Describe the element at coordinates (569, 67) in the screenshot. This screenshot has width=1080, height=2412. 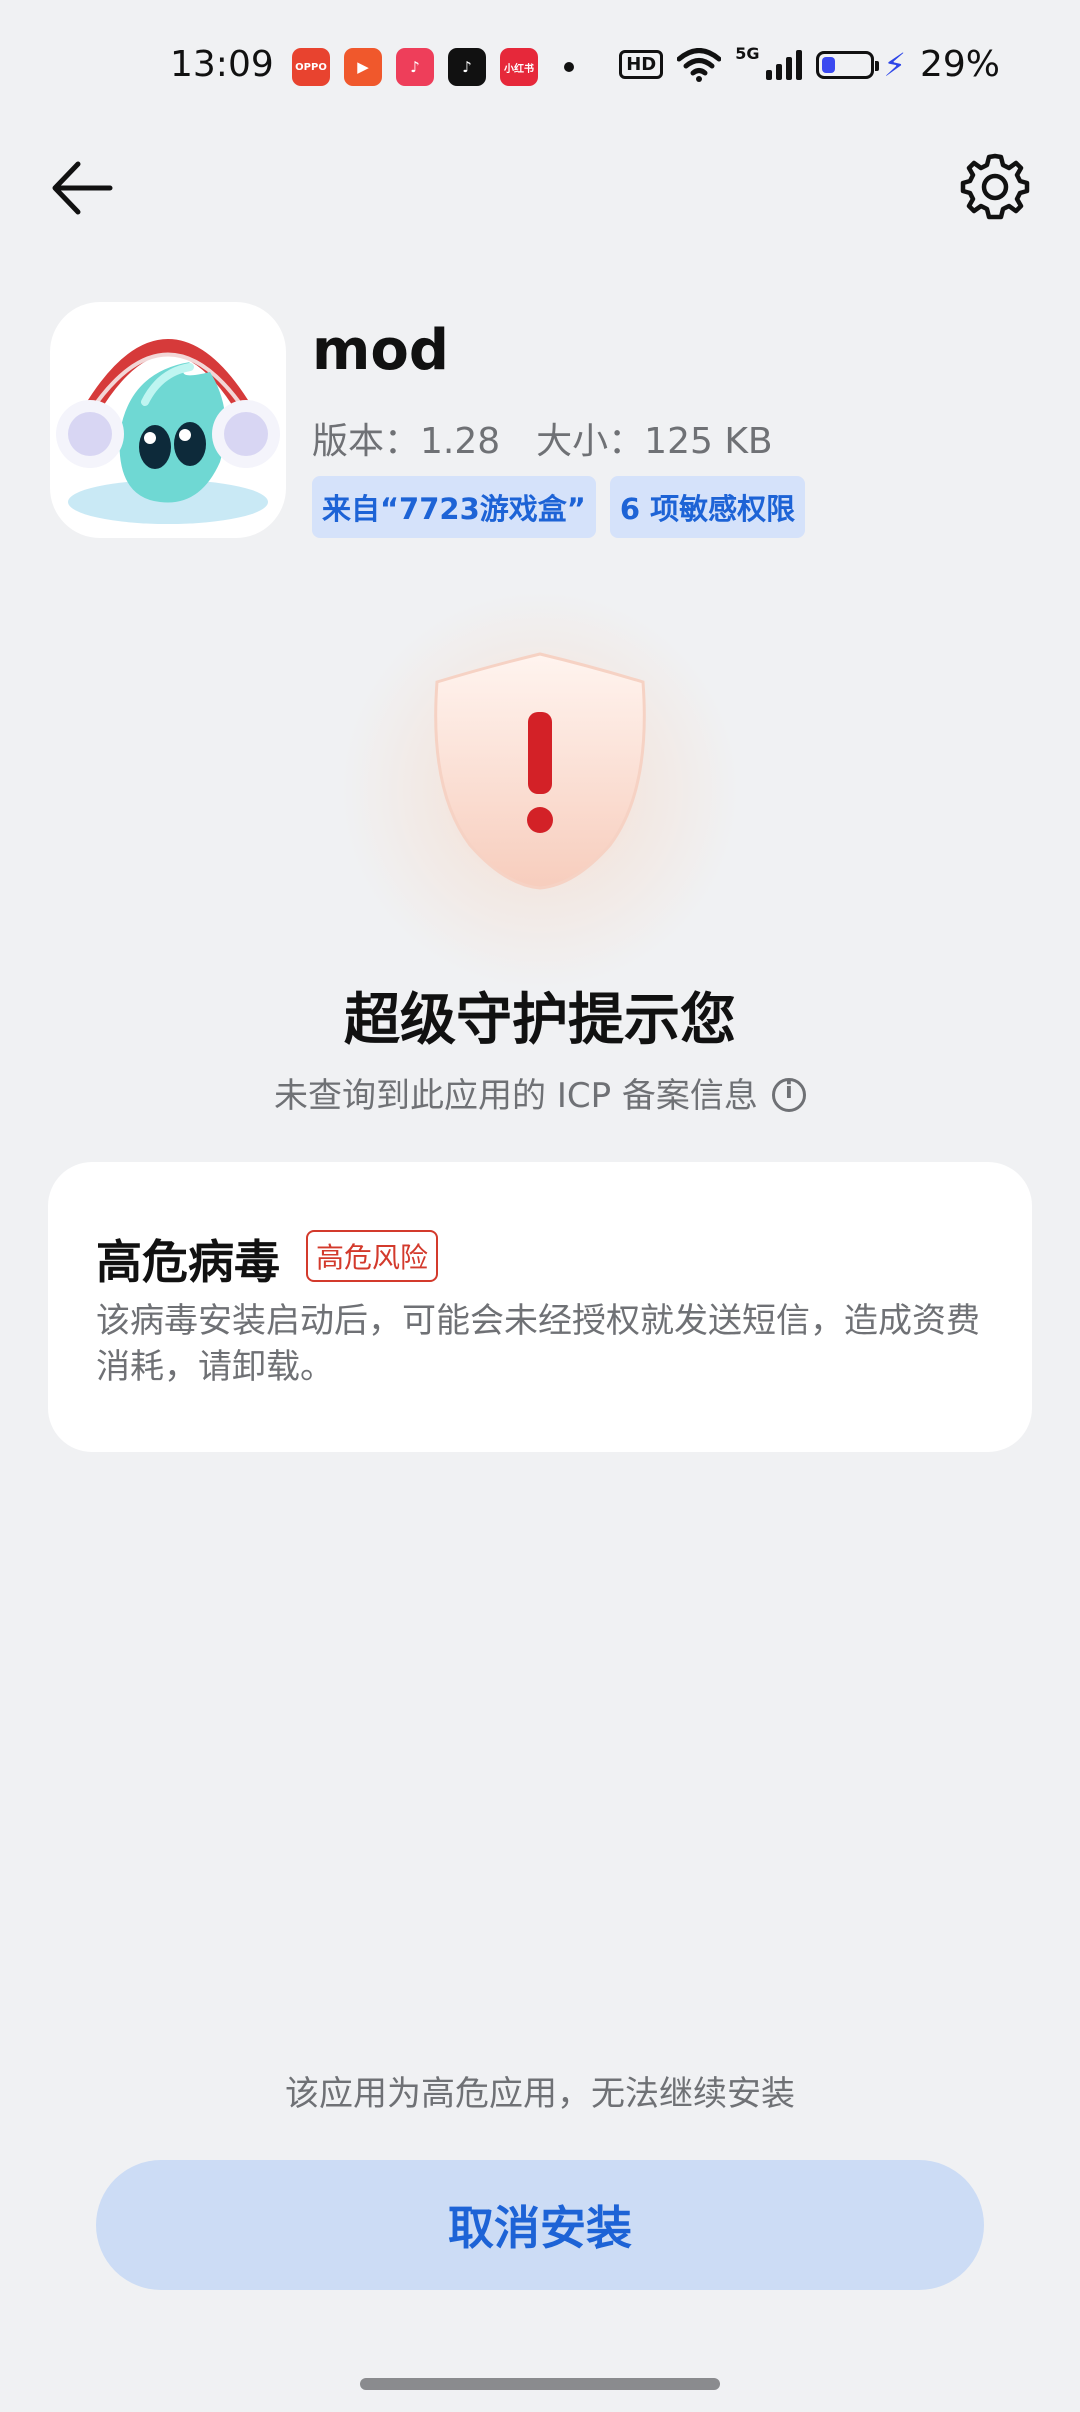
I see `more-notifications-icon` at that location.